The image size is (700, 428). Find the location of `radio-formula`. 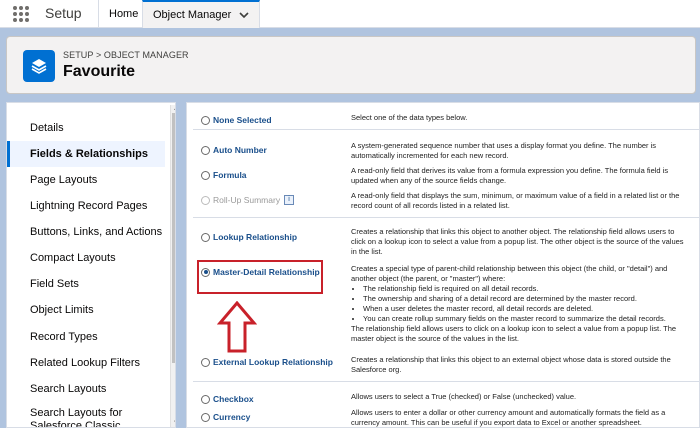

radio-formula is located at coordinates (205, 175).